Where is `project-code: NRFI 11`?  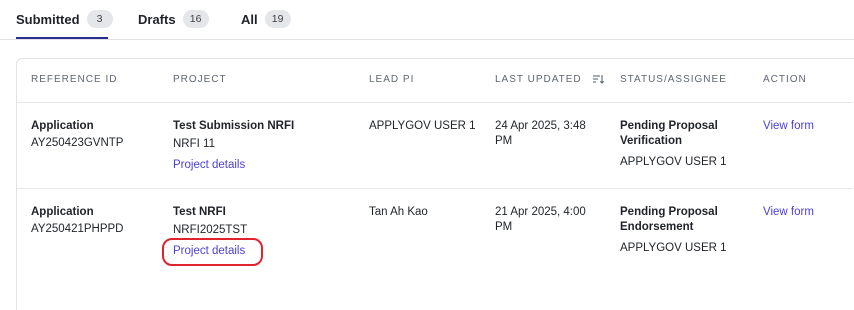 project-code: NRFI 11 is located at coordinates (194, 144).